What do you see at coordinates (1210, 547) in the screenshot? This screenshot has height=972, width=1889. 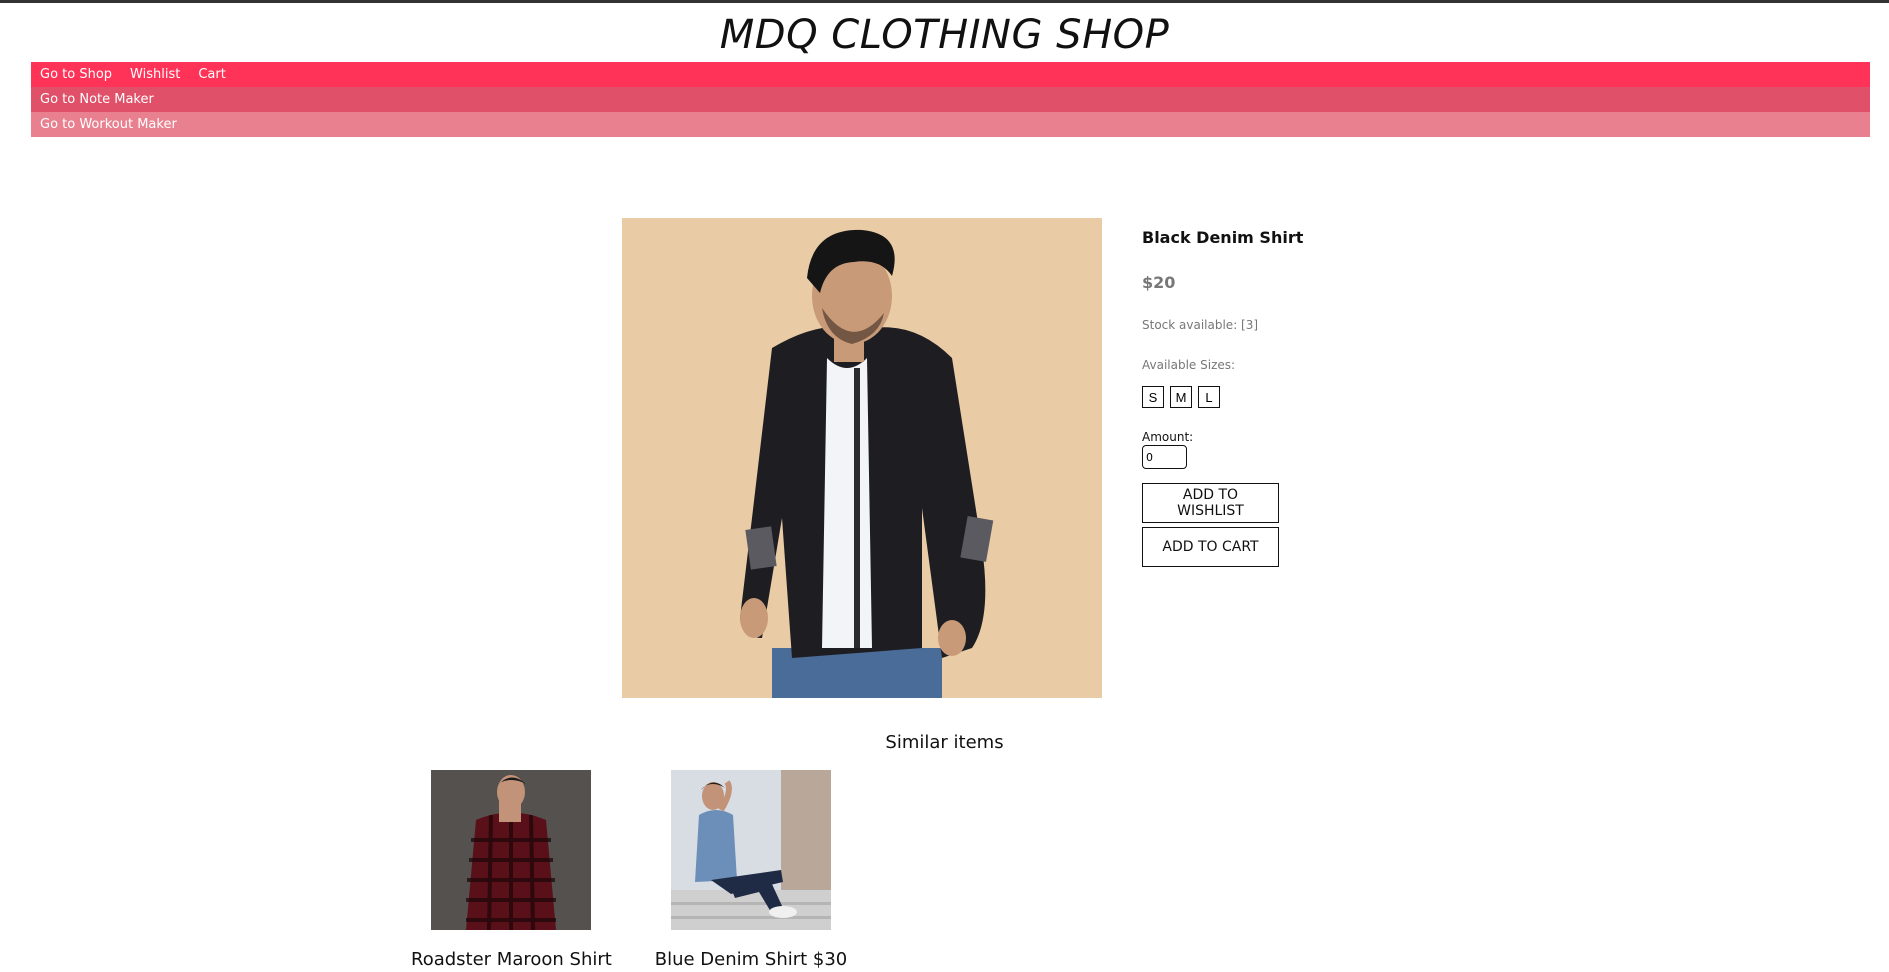 I see `add-to-cart-button: ADD TO CART` at bounding box center [1210, 547].